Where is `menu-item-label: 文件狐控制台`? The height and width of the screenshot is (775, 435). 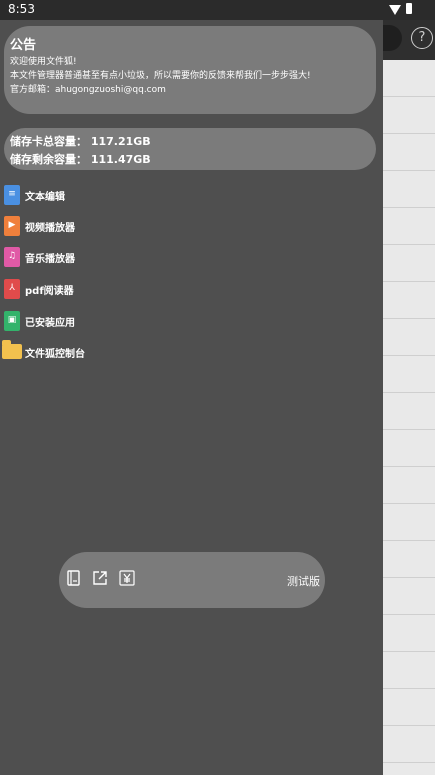 menu-item-label: 文件狐控制台 is located at coordinates (55, 354).